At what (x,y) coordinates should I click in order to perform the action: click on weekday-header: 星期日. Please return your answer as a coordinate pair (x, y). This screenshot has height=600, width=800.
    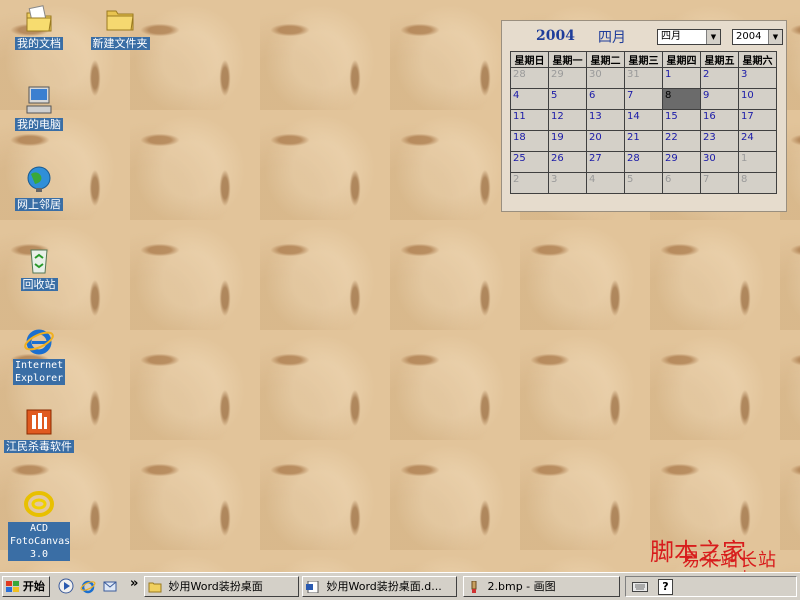
    Looking at the image, I should click on (529, 59).